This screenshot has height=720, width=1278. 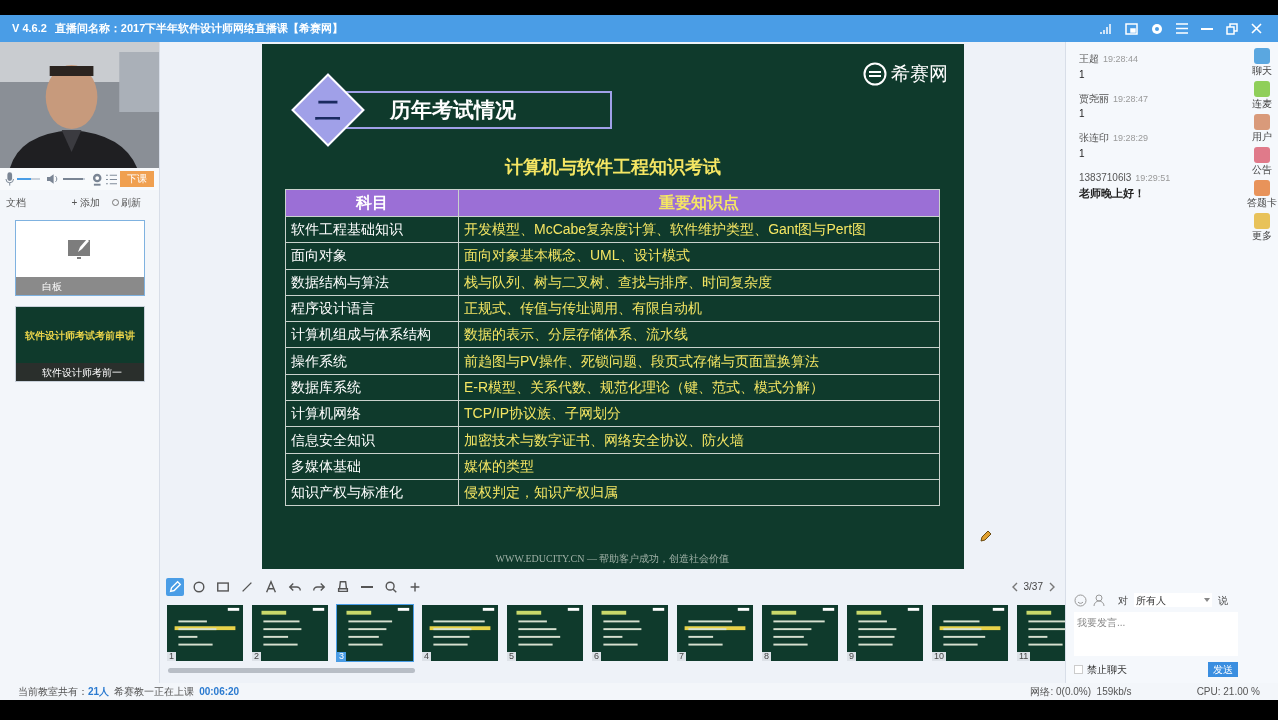 I want to click on side-tab: 连麦, so click(x=1262, y=95).